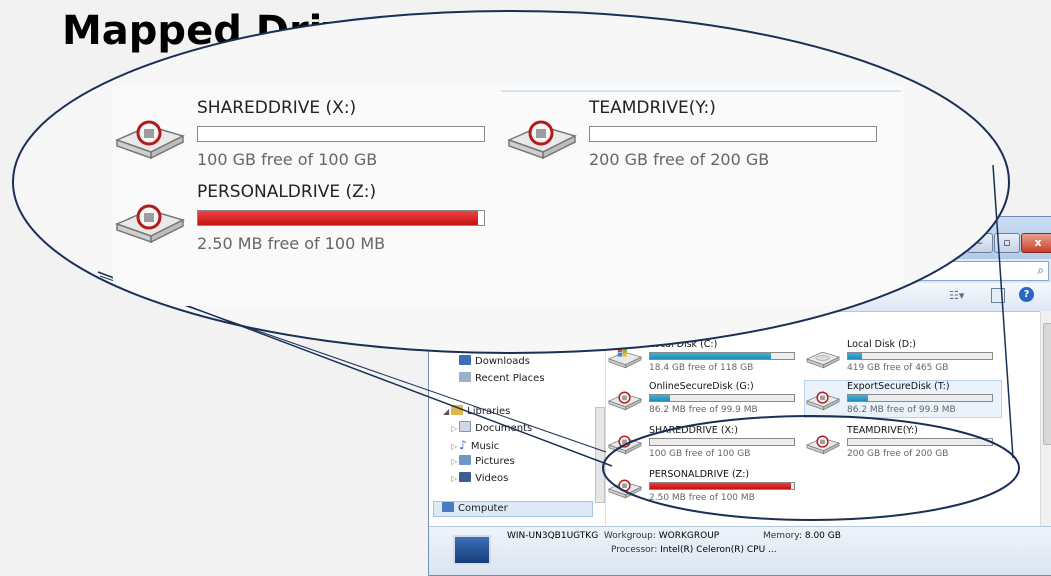  I want to click on drive-name: TEAMDRIVE(Y:), so click(652, 108).